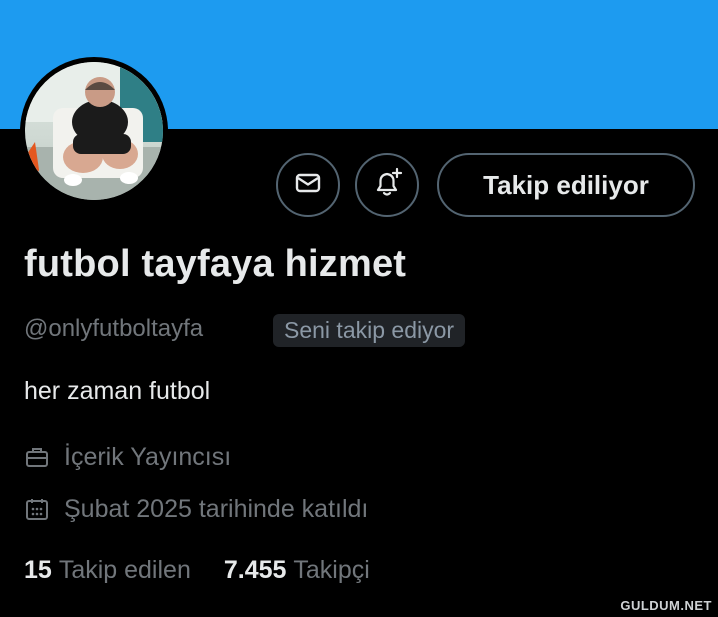 The width and height of the screenshot is (718, 617). Describe the element at coordinates (38, 570) in the screenshot. I see `following-count: 15` at that location.